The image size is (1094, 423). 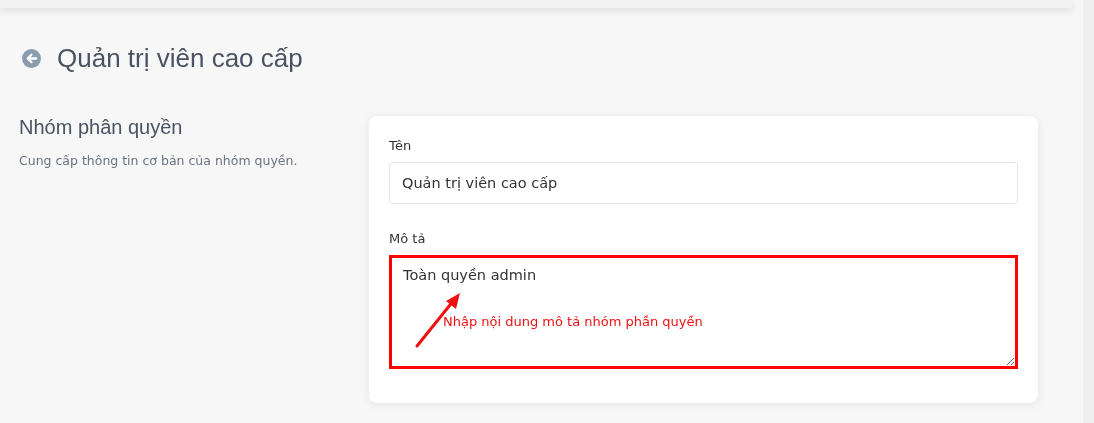 What do you see at coordinates (703, 183) in the screenshot?
I see `name-input: Quản trị viên cao cấp` at bounding box center [703, 183].